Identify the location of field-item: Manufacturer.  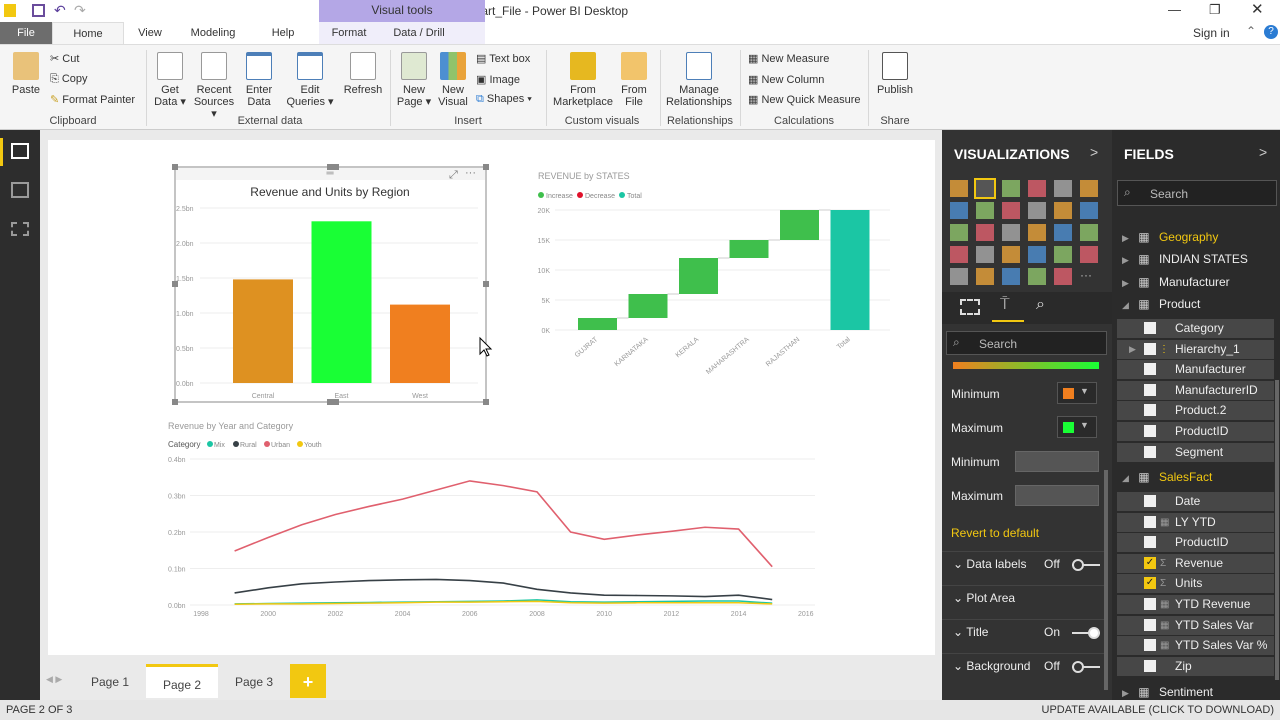
(1195, 370).